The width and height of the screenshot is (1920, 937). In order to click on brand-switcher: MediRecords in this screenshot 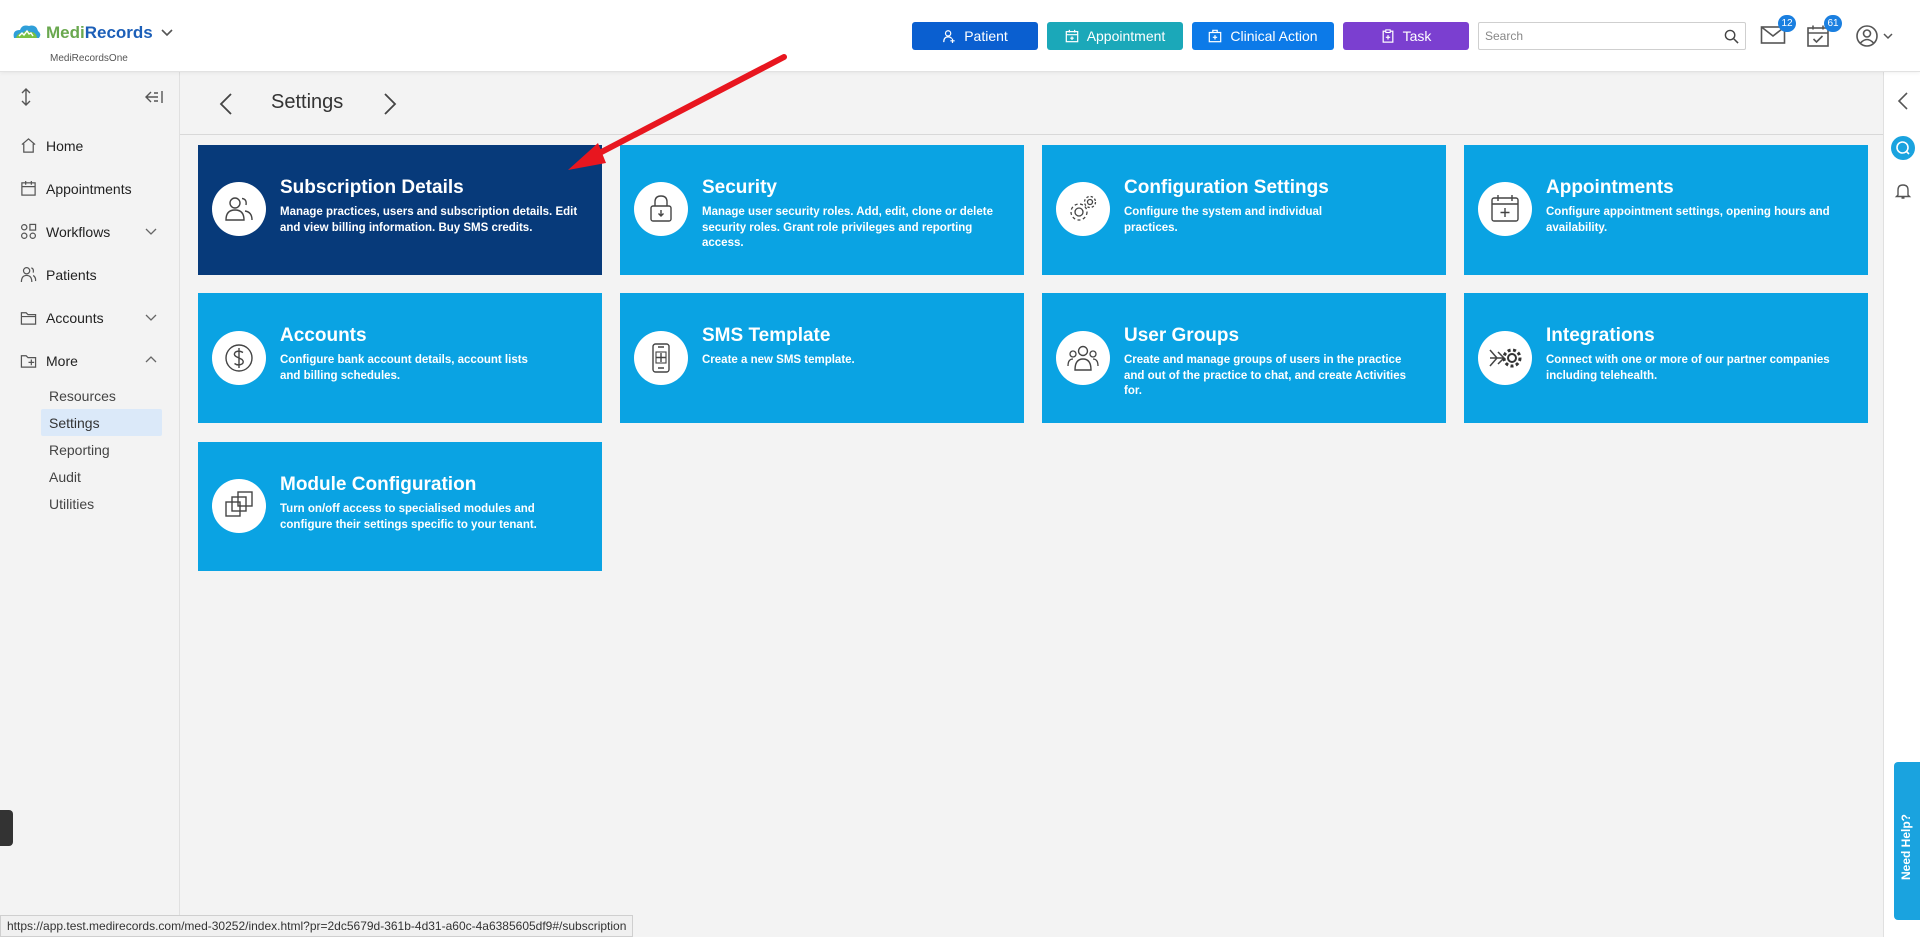, I will do `click(91, 33)`.